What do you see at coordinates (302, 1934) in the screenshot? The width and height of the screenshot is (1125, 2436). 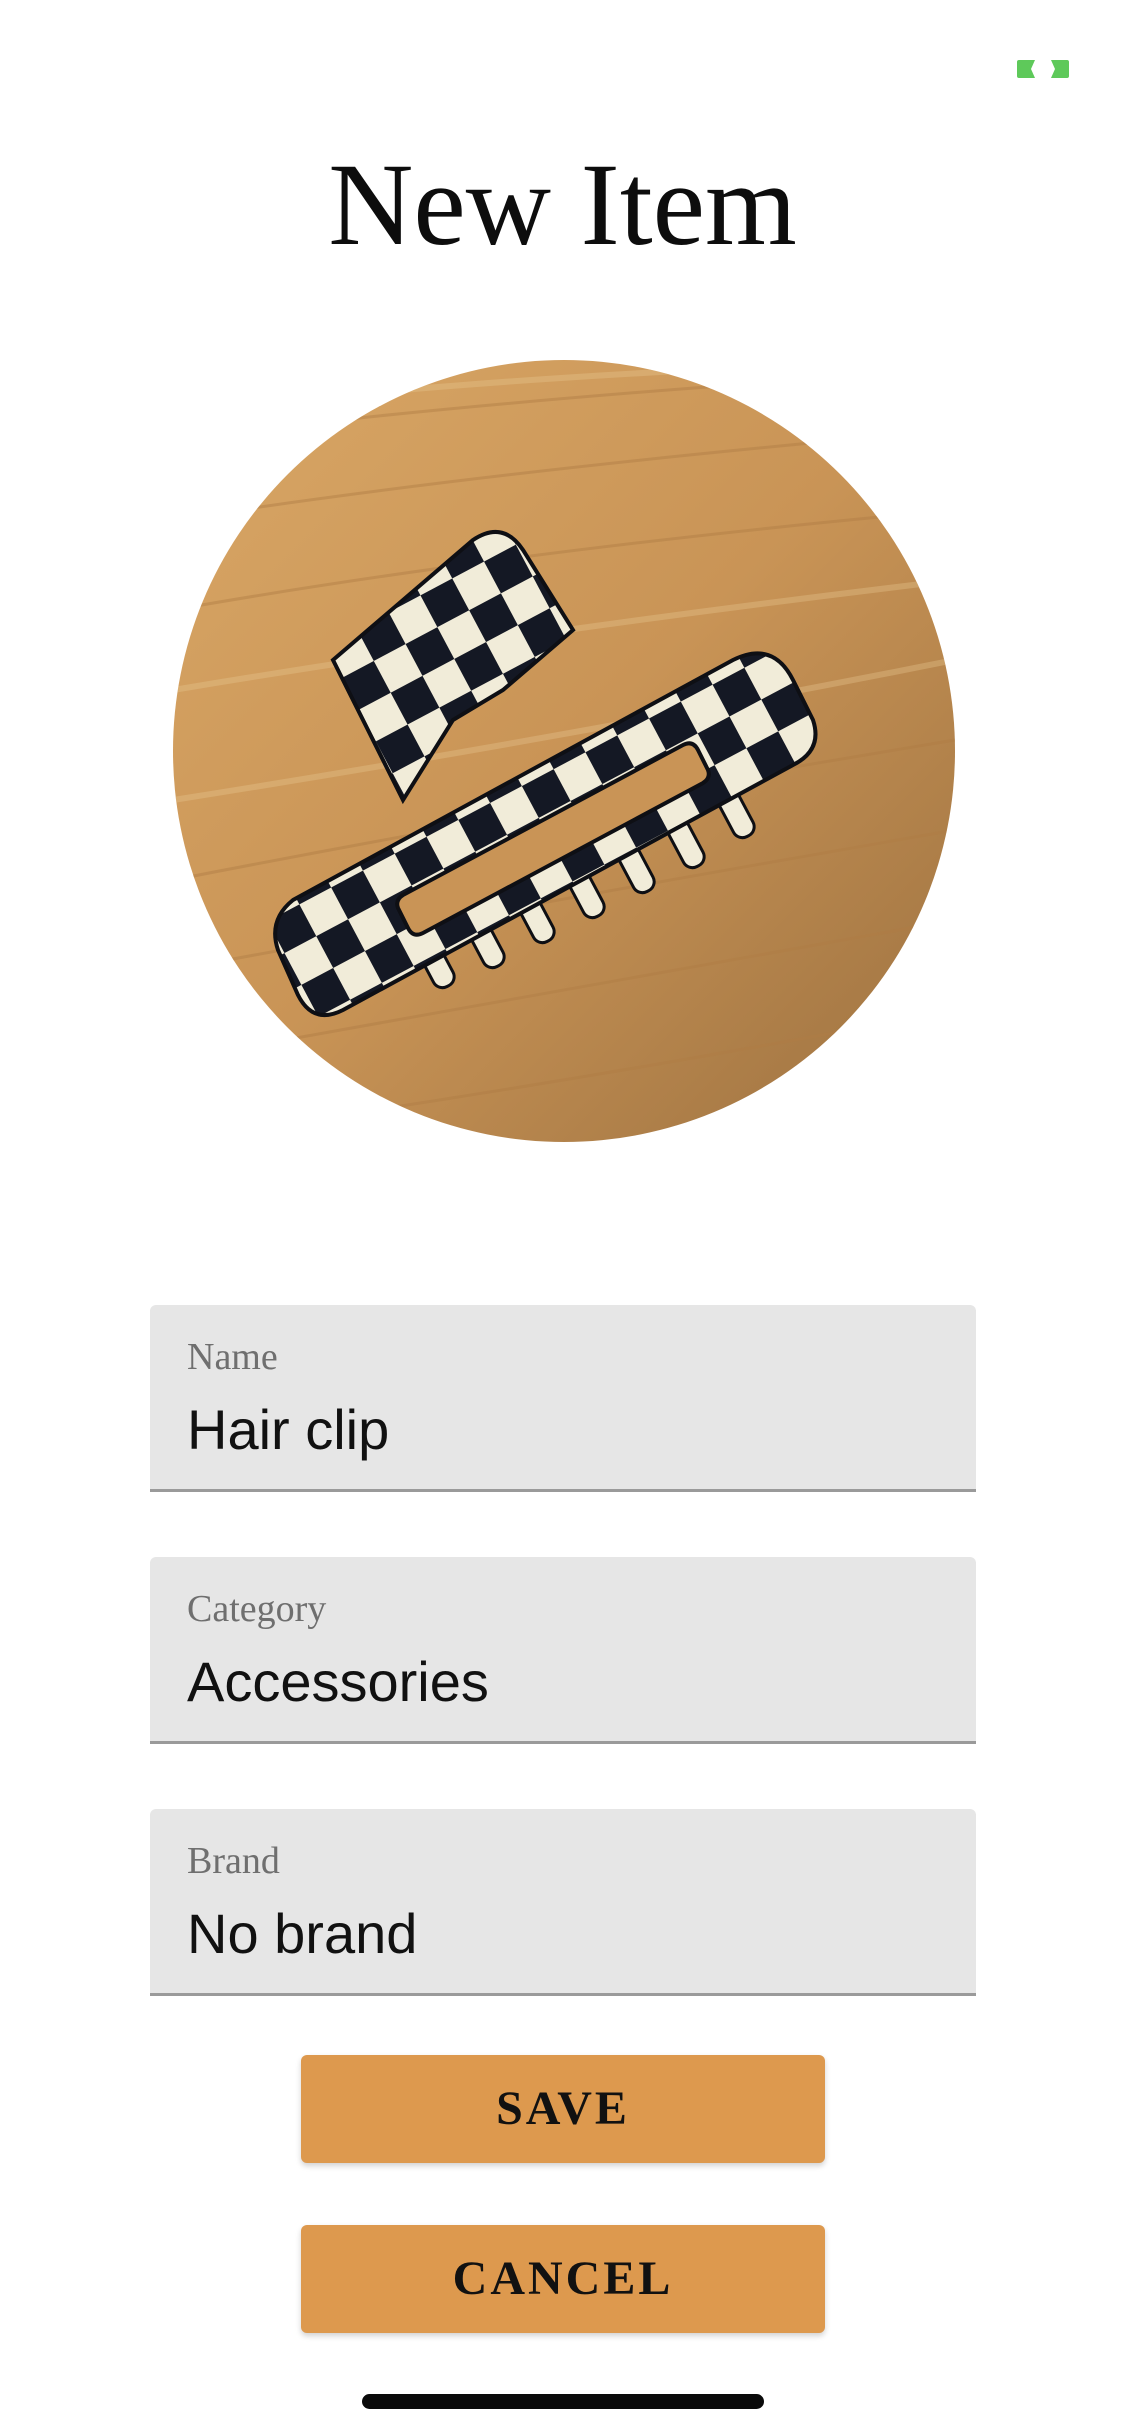 I see `brand-input: No brand` at bounding box center [302, 1934].